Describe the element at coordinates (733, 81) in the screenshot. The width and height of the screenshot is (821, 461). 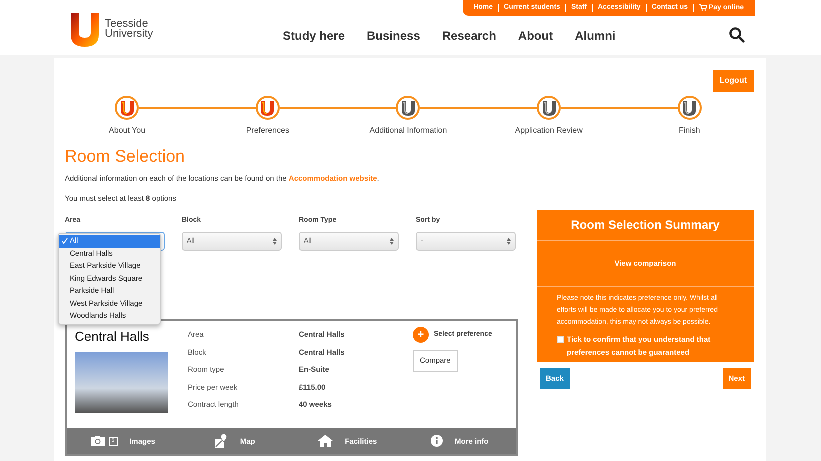
I see `logout-button: Logout` at that location.